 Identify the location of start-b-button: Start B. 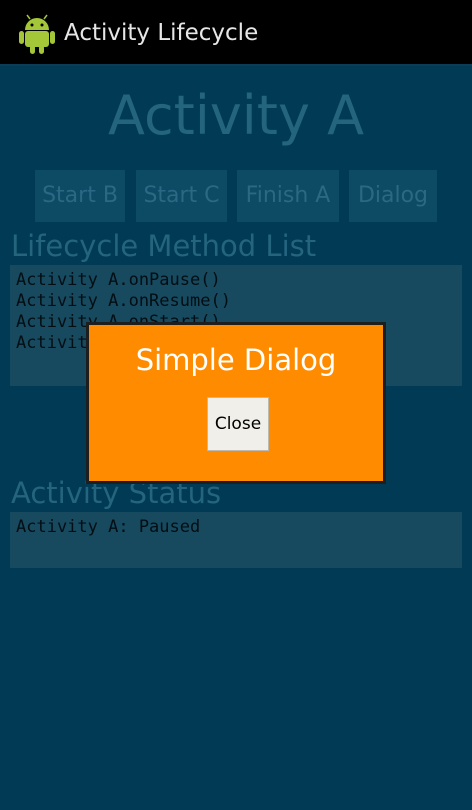
(80, 196).